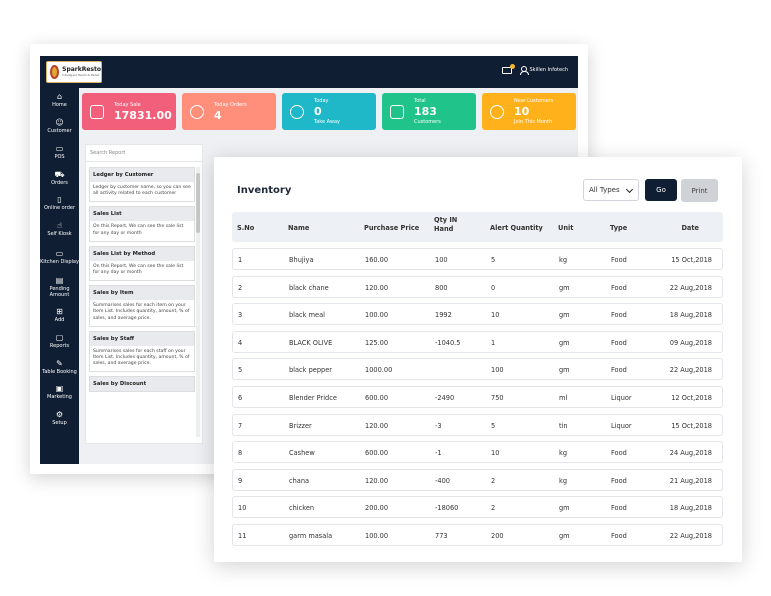  I want to click on sidebar-item-reports: ▢ Reports, so click(59, 342).